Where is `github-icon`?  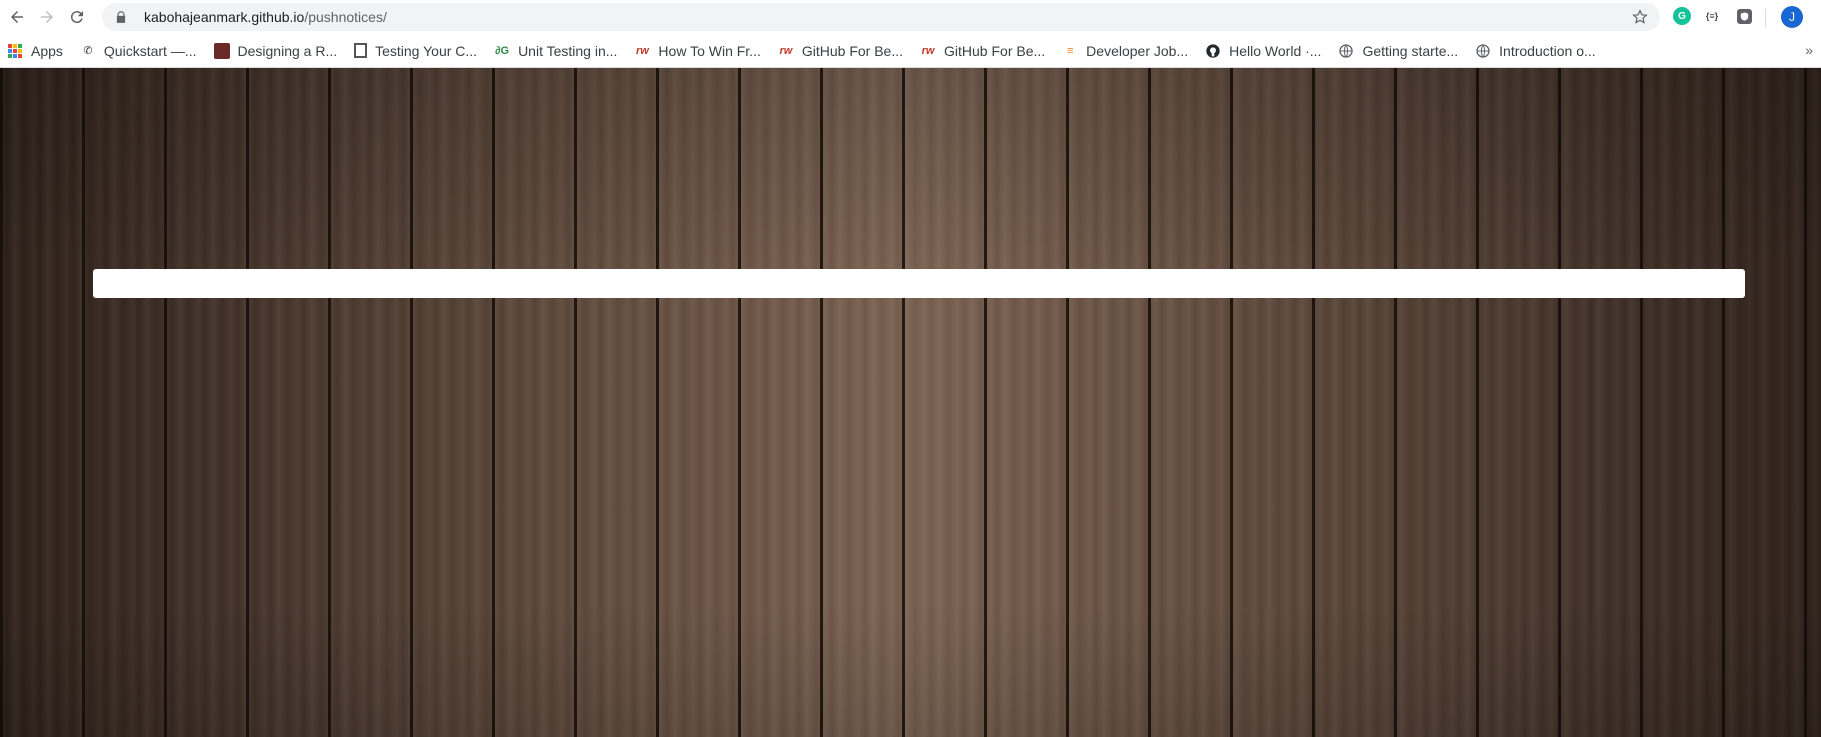
github-icon is located at coordinates (1213, 51).